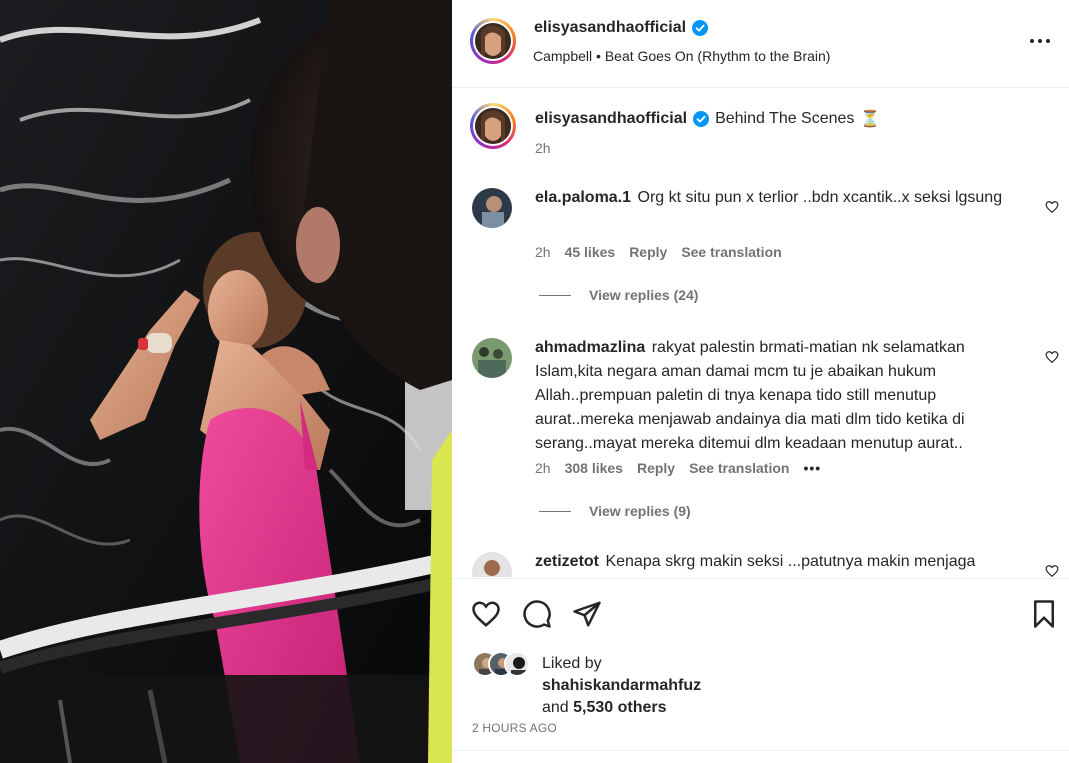 The width and height of the screenshot is (1069, 763). What do you see at coordinates (517, 664) in the screenshot?
I see `liker-avatar` at bounding box center [517, 664].